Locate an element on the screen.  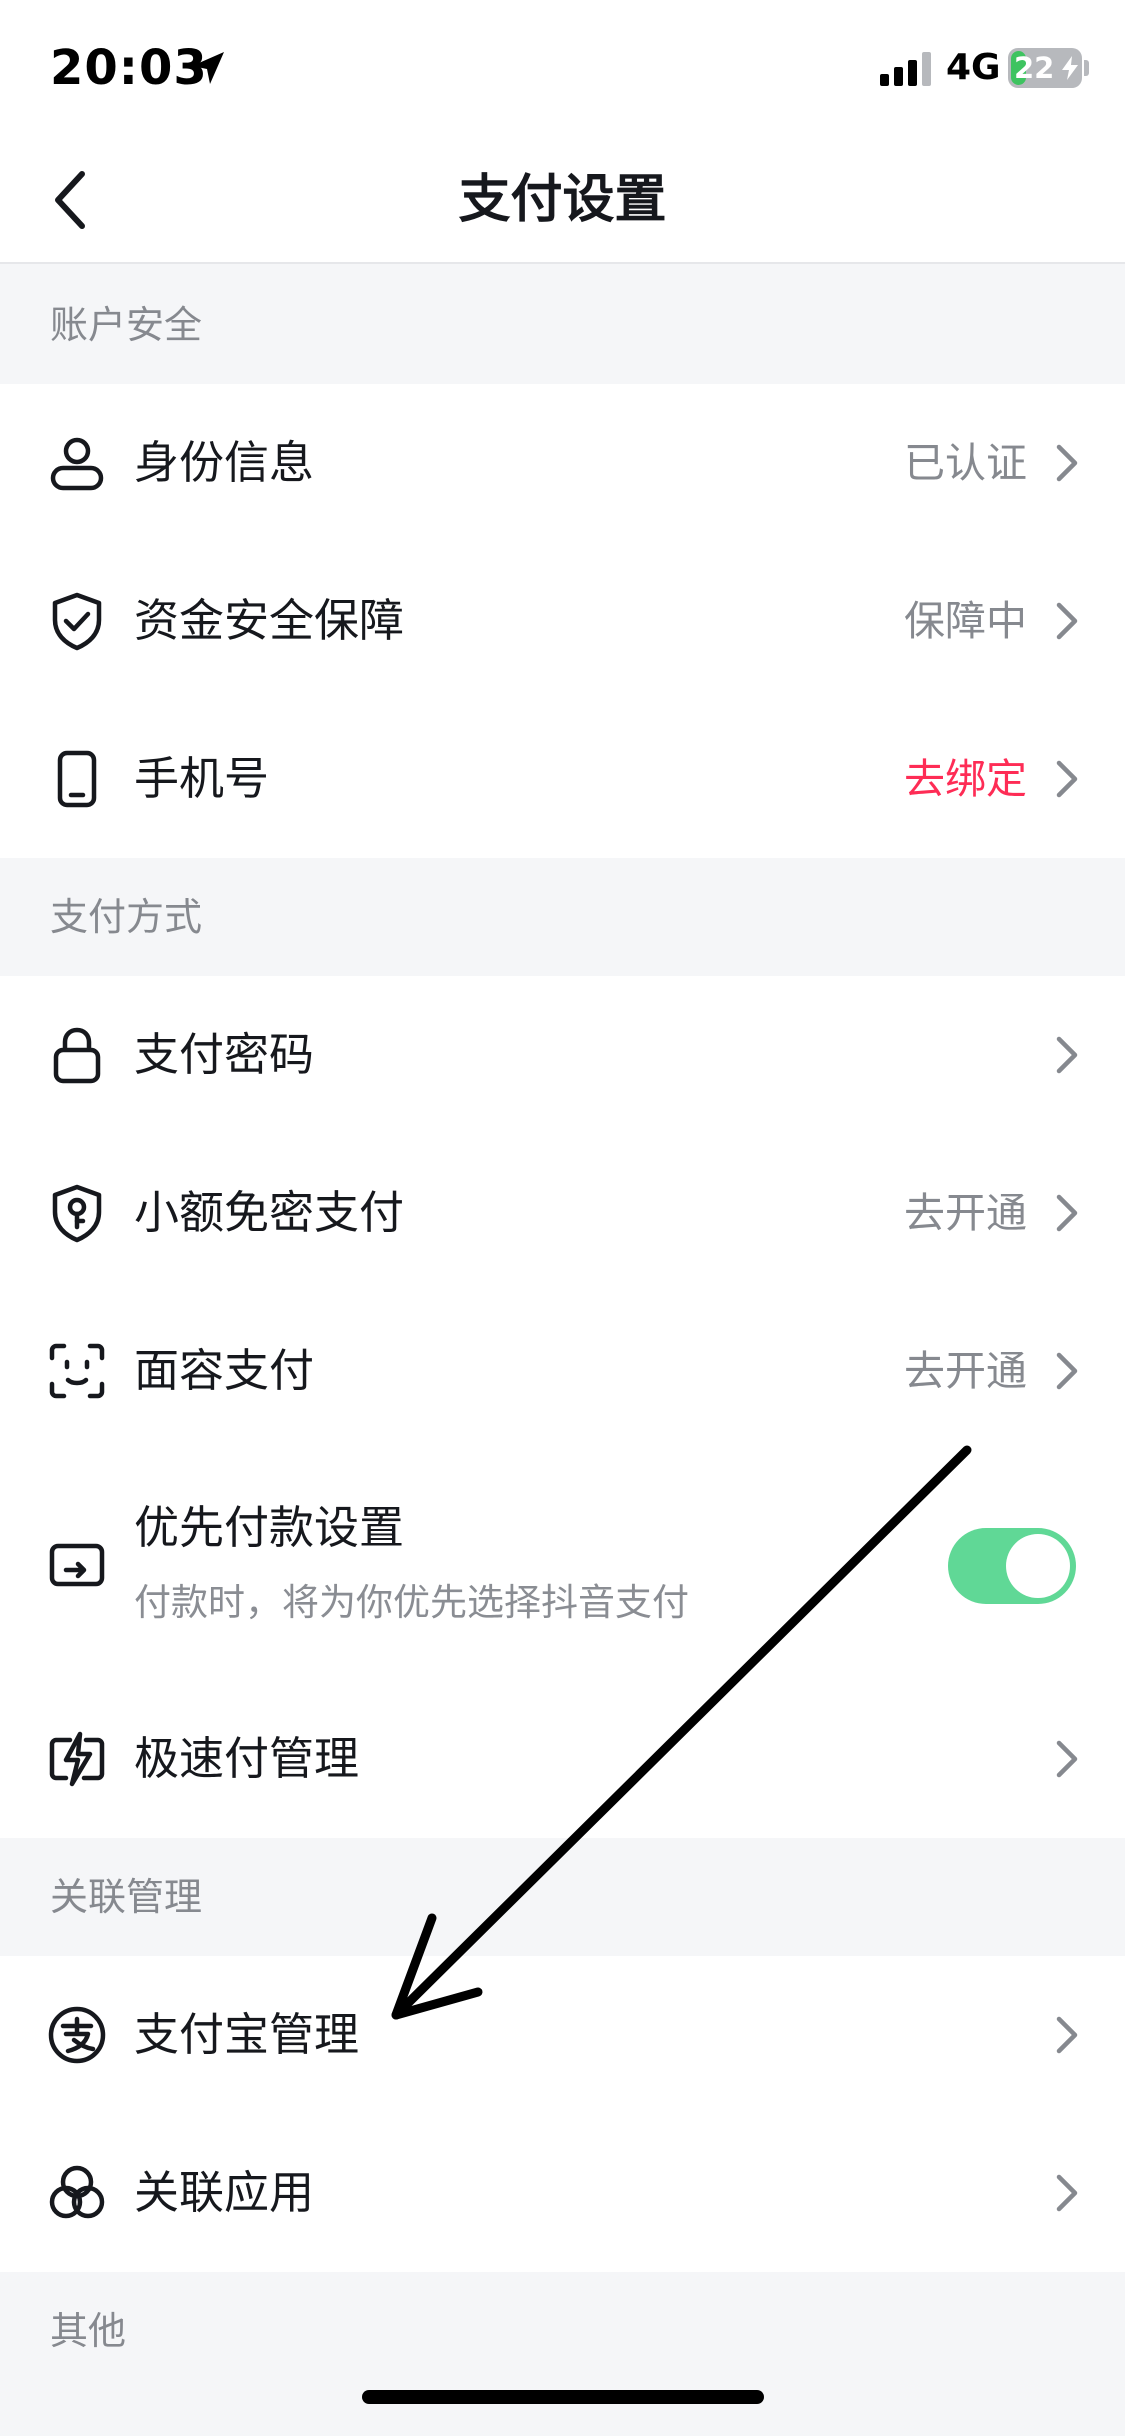
section-header-payment-methods: 支付方式 is located at coordinates (562, 917).